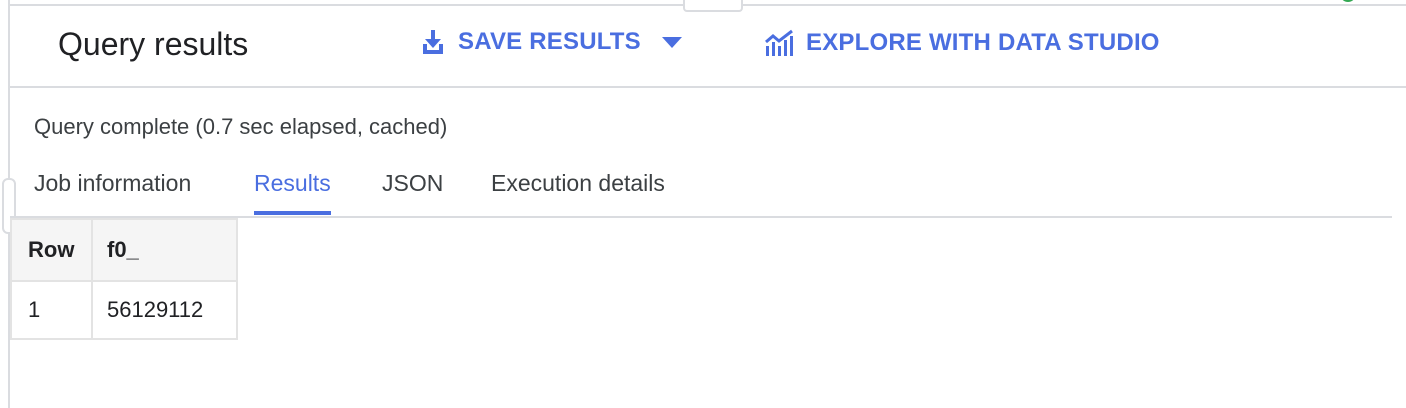  I want to click on caret-down-icon, so click(672, 42).